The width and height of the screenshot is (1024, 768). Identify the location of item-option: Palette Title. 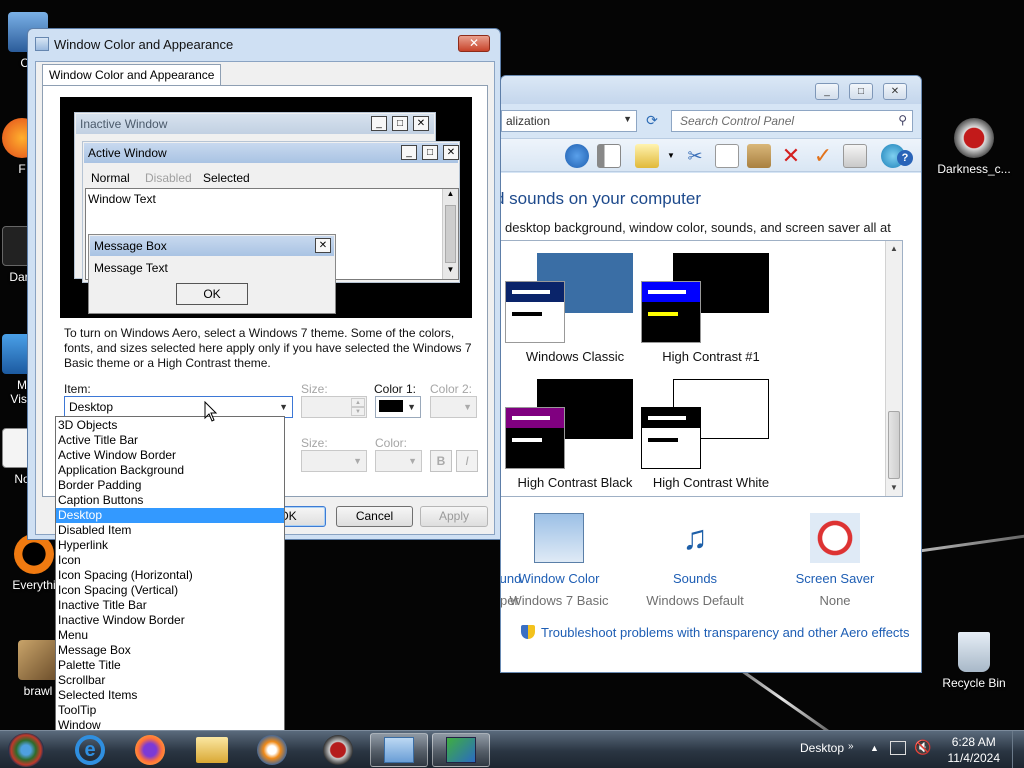
(170, 665).